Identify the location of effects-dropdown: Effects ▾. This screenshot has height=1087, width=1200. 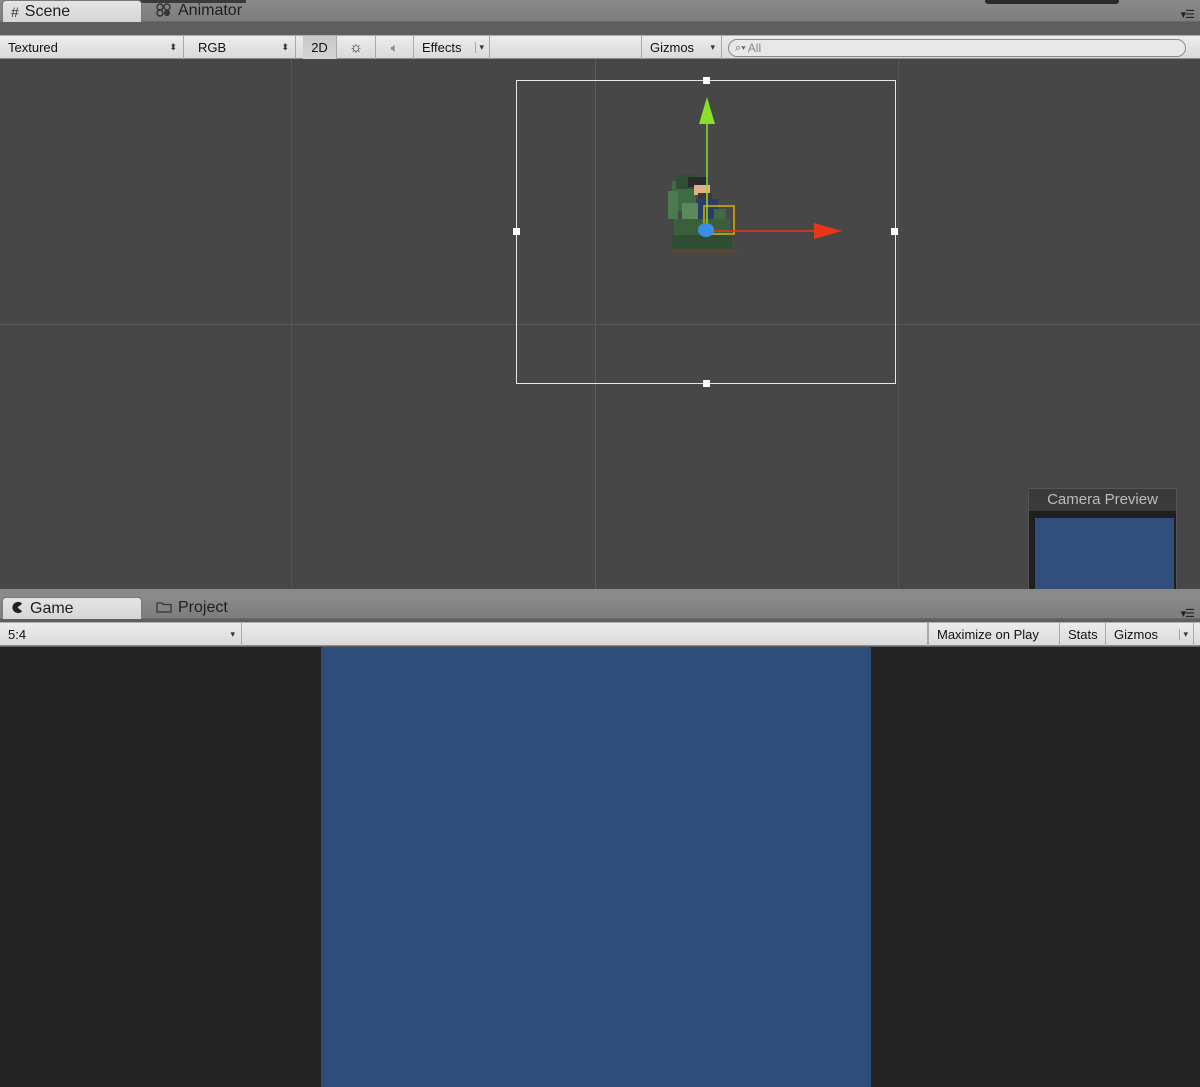
(452, 47).